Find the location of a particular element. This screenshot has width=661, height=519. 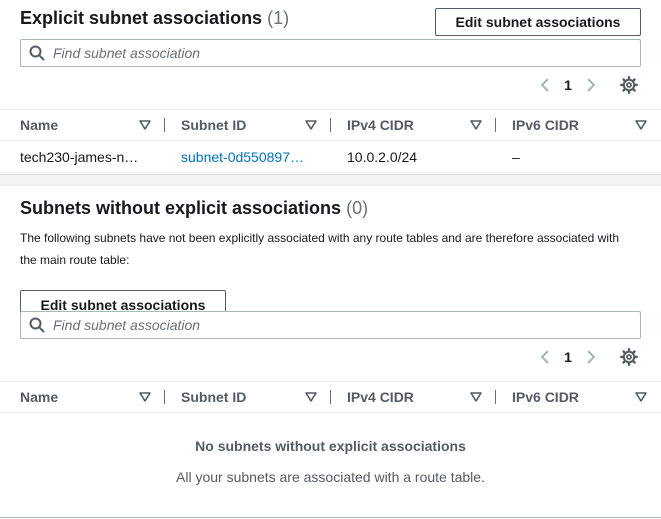

explicit-pagination: 1 is located at coordinates (587, 85).